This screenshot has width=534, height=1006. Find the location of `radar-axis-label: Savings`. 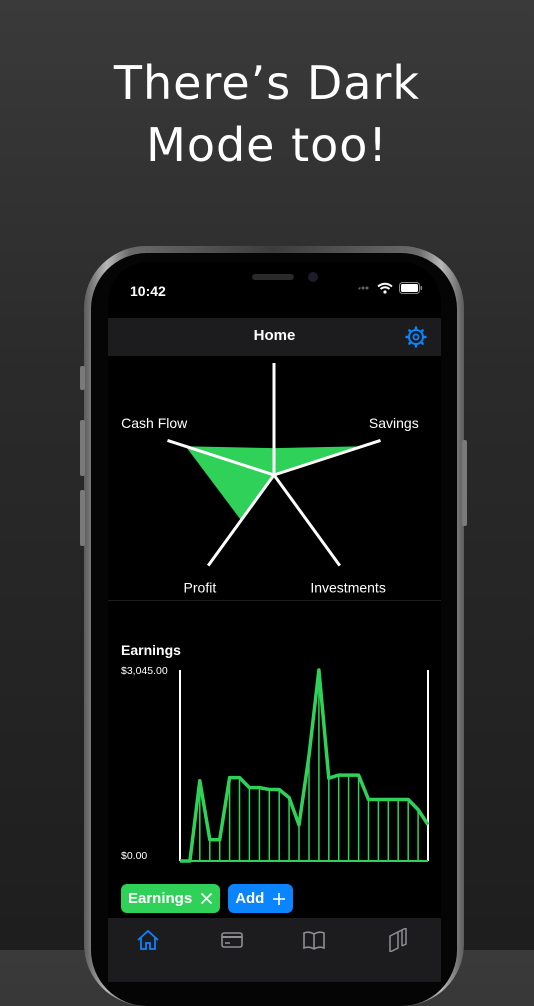

radar-axis-label: Savings is located at coordinates (394, 423).